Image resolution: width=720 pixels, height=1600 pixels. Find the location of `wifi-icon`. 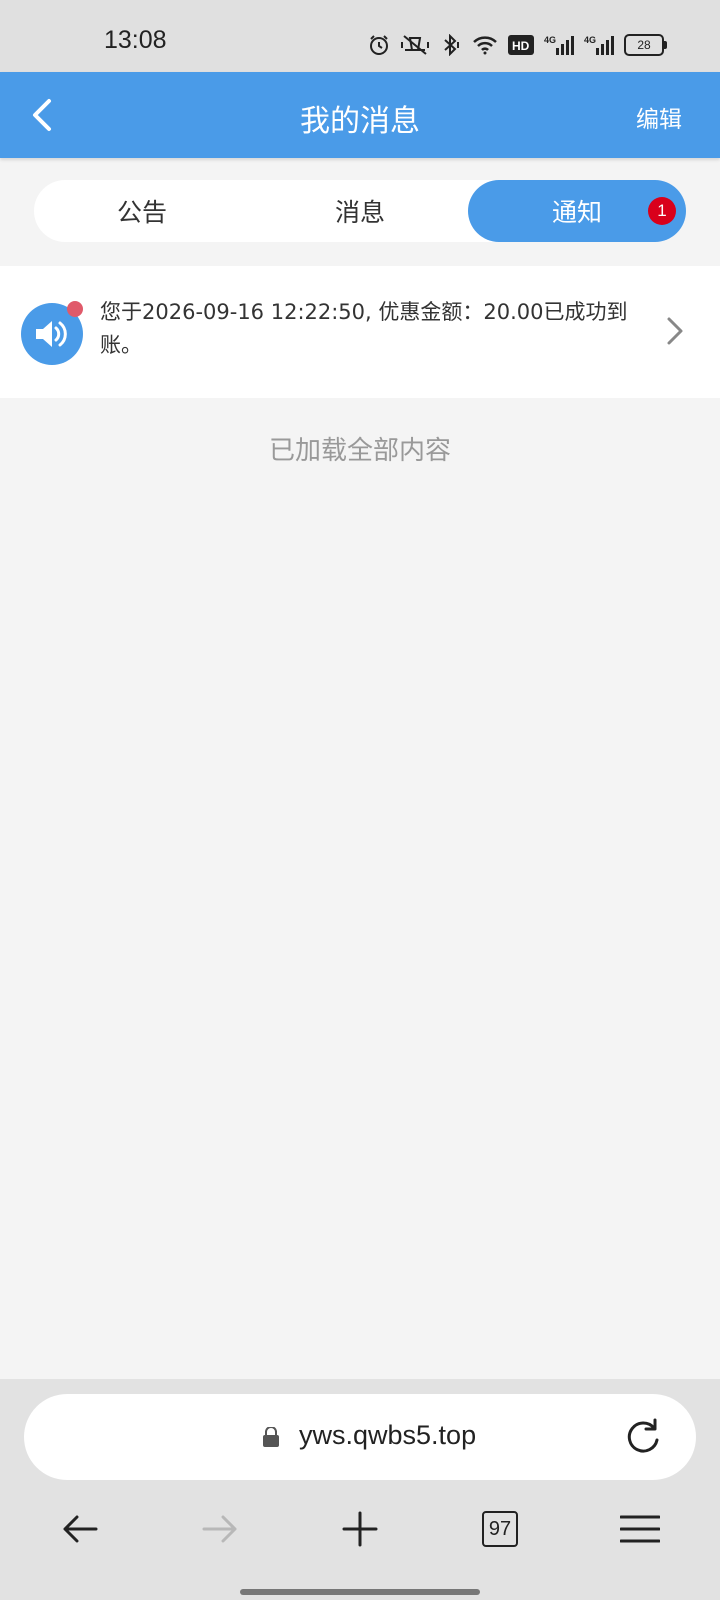

wifi-icon is located at coordinates (485, 45).